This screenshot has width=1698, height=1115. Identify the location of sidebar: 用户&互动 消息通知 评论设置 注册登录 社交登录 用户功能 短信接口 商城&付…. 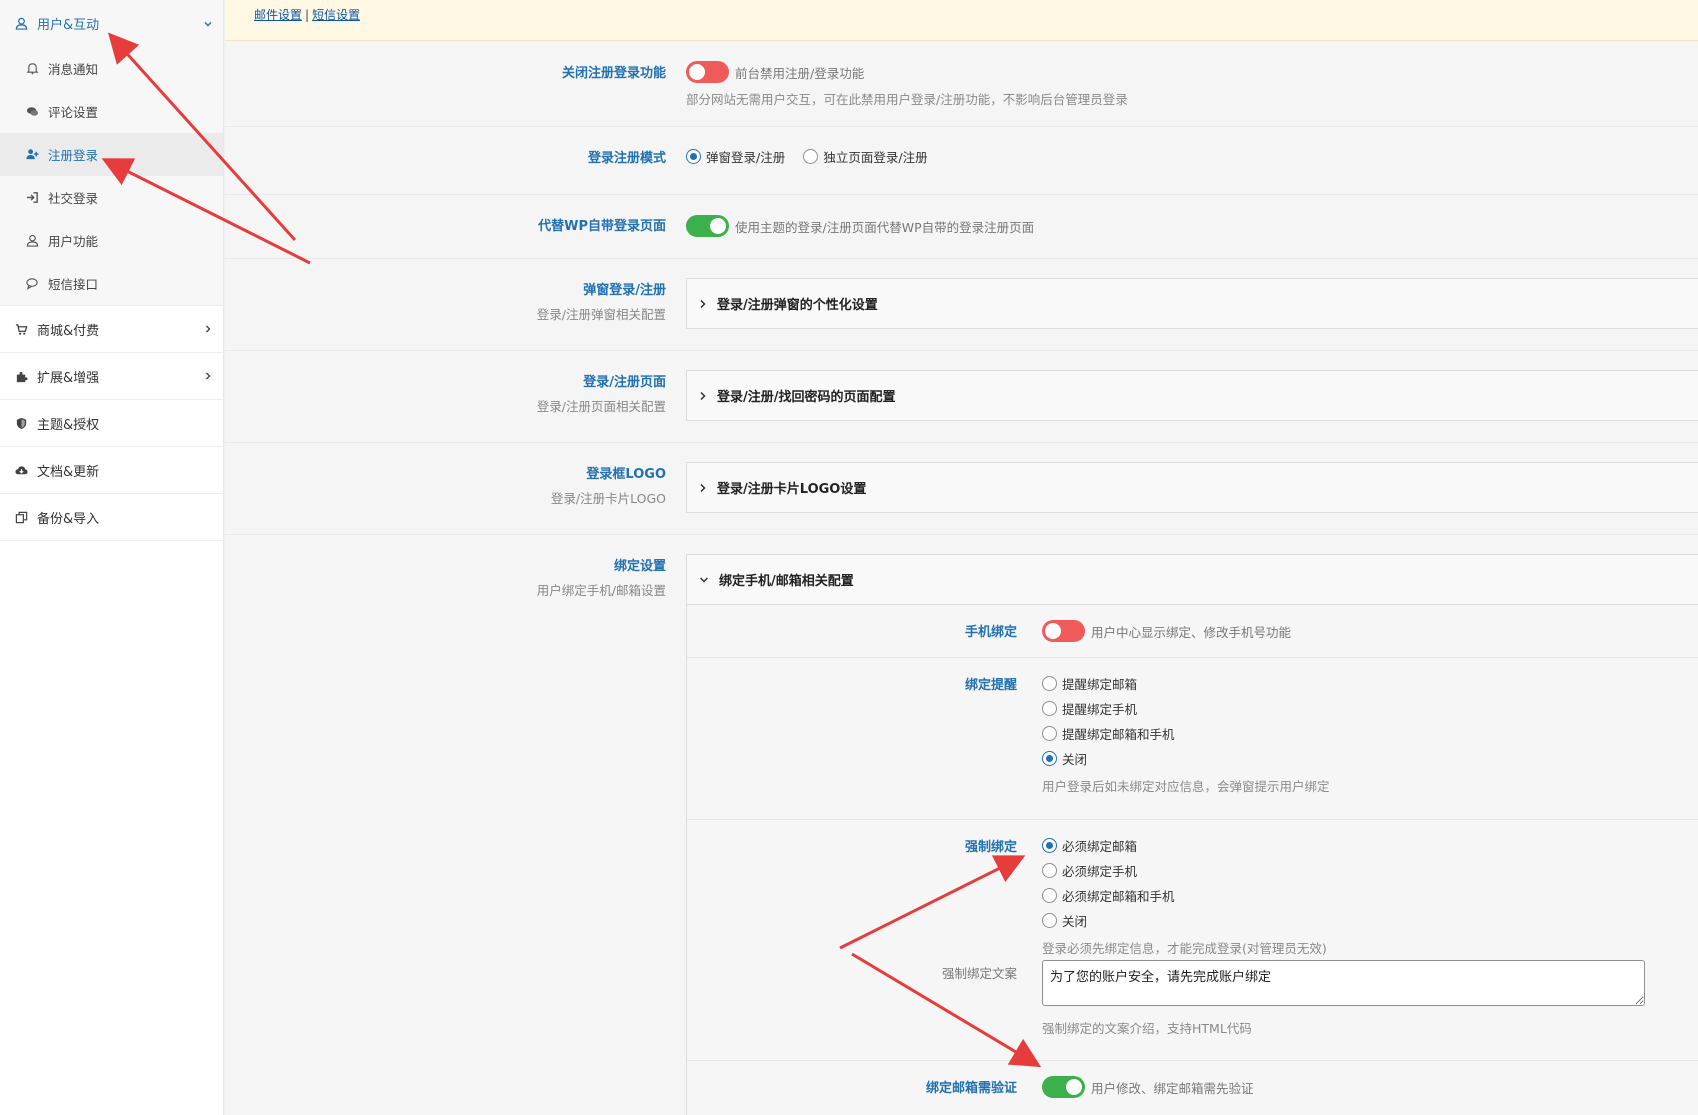
(112, 557).